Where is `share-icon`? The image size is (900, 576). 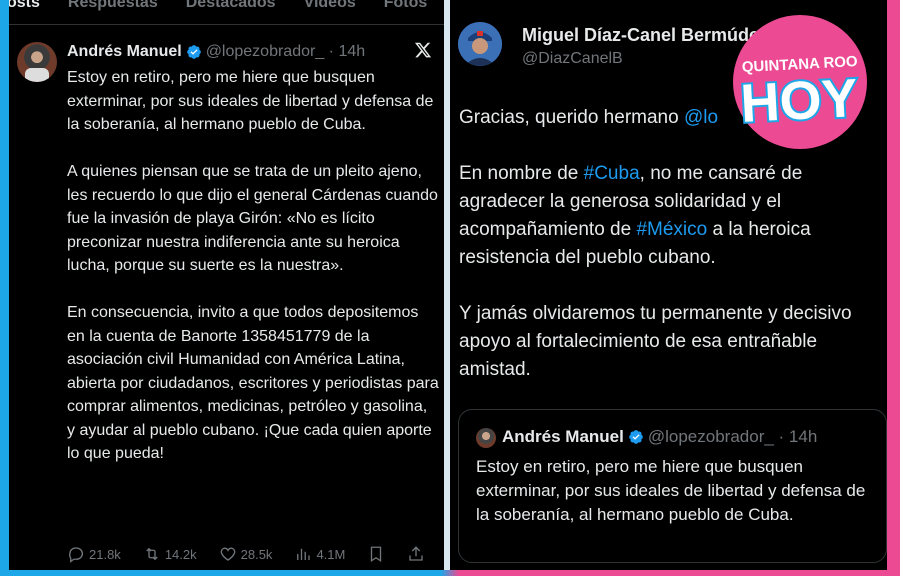
share-icon is located at coordinates (416, 553).